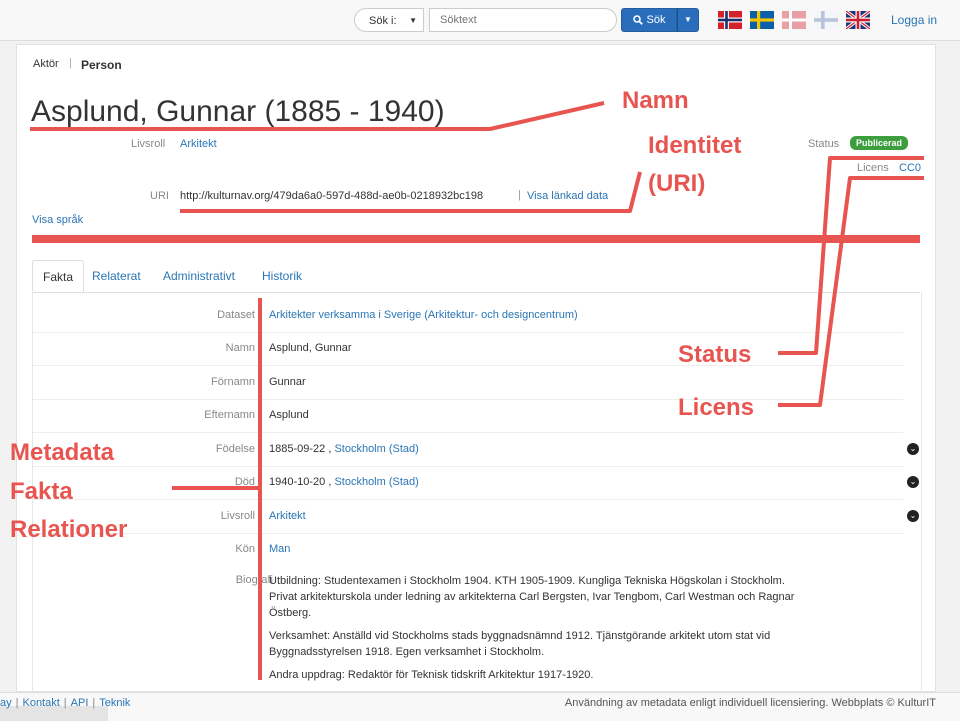 The height and width of the screenshot is (721, 960). Describe the element at coordinates (468, 383) in the screenshot. I see `fact-row-fornamn: Förnamn Gunnar` at that location.